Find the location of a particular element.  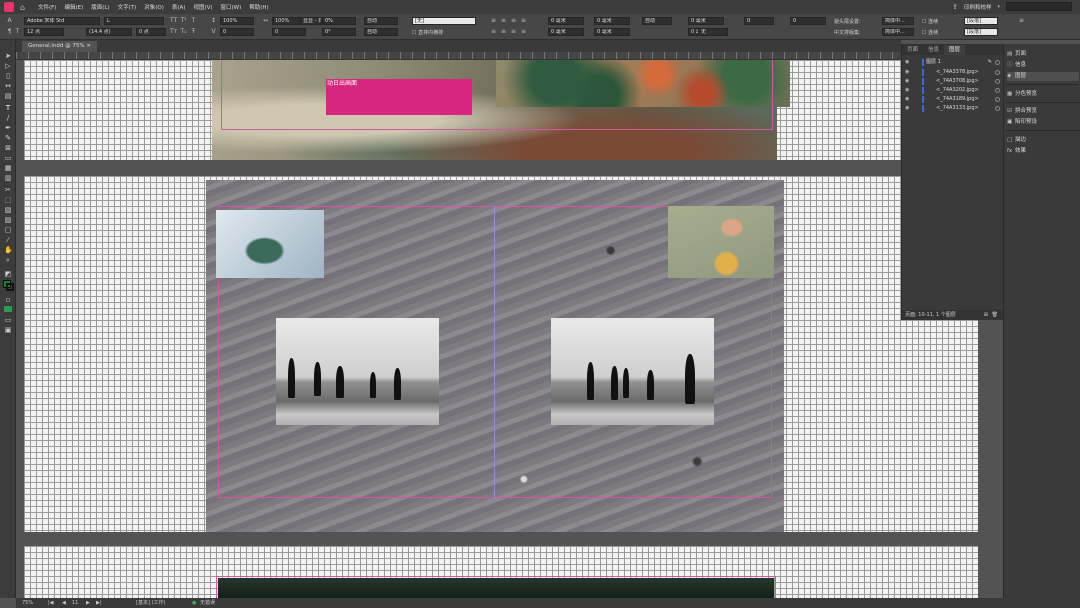

page-number-field: 11 is located at coordinates (75, 603).